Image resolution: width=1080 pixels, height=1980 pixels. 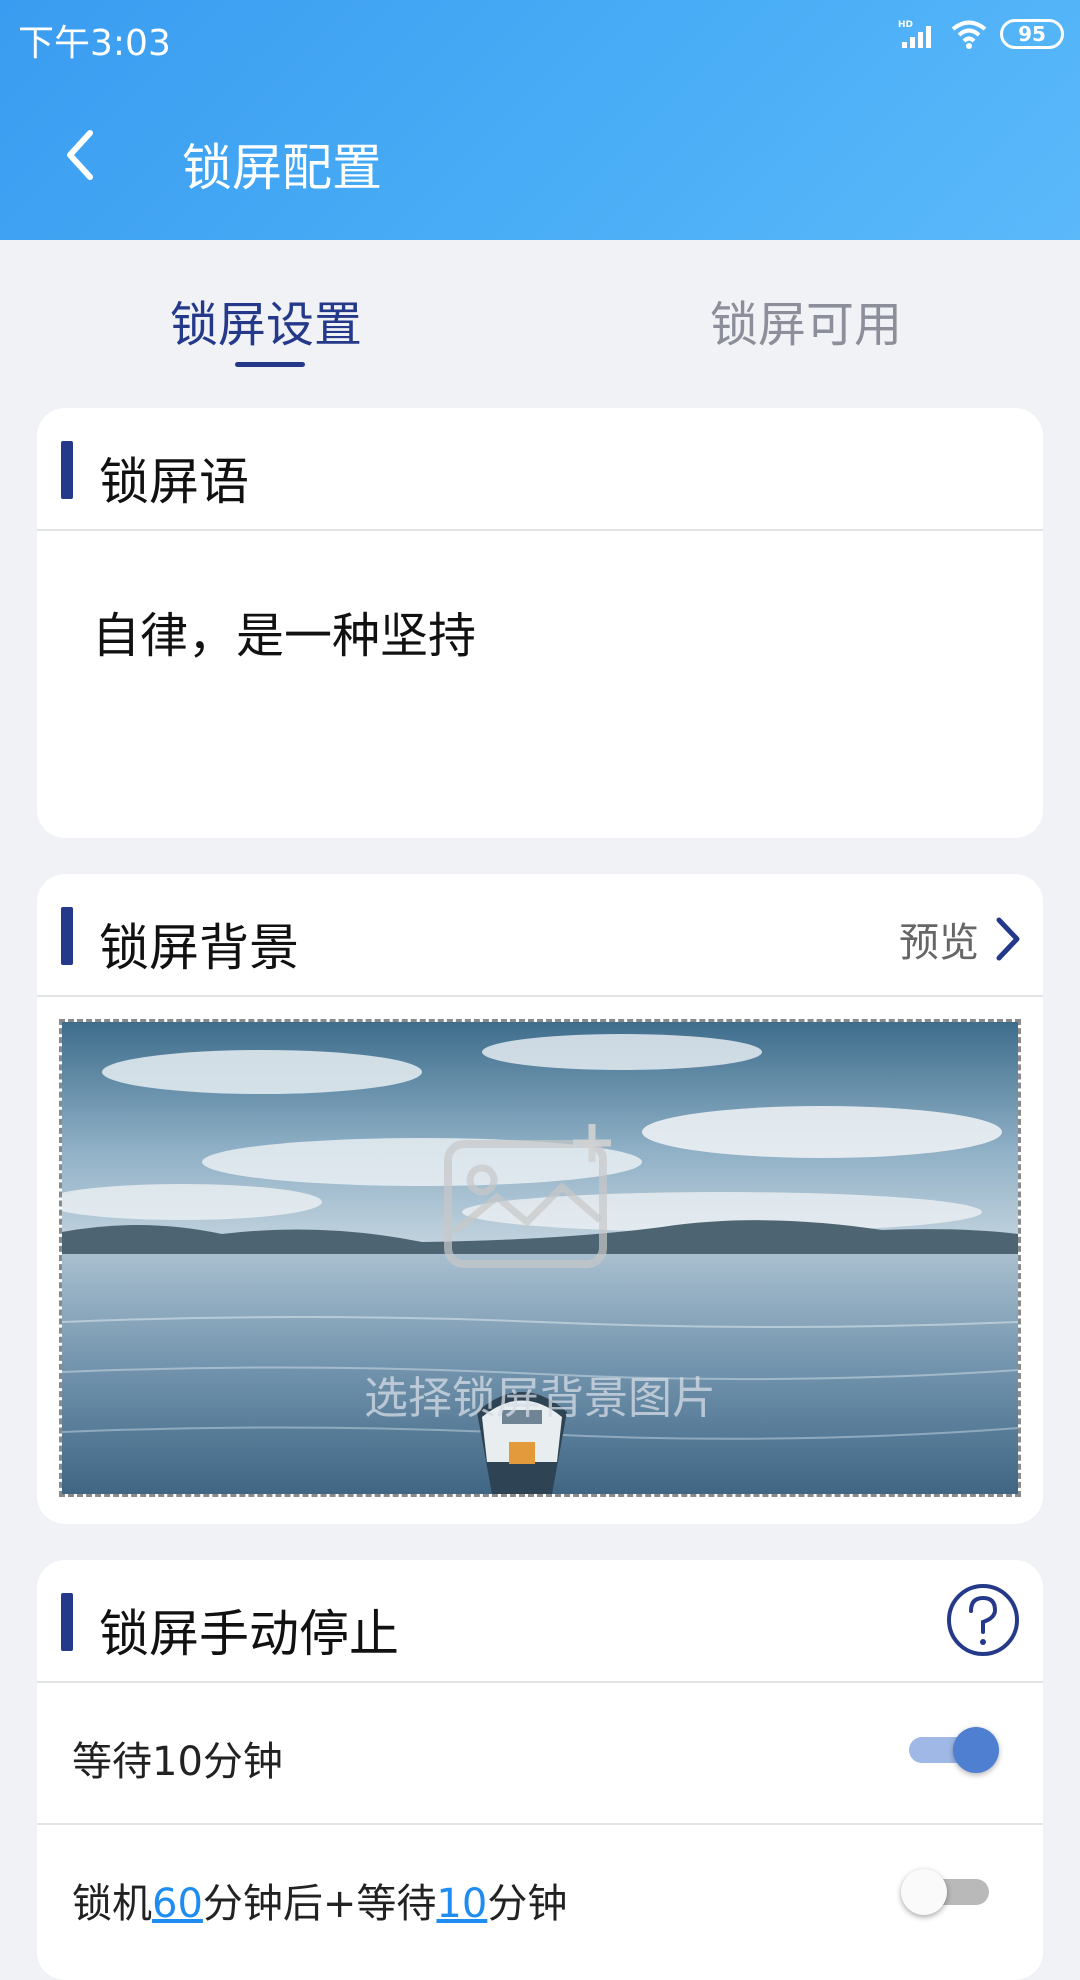 I want to click on option-row-lock-60: 锁机60分钟后+等待10分钟, so click(x=540, y=1896).